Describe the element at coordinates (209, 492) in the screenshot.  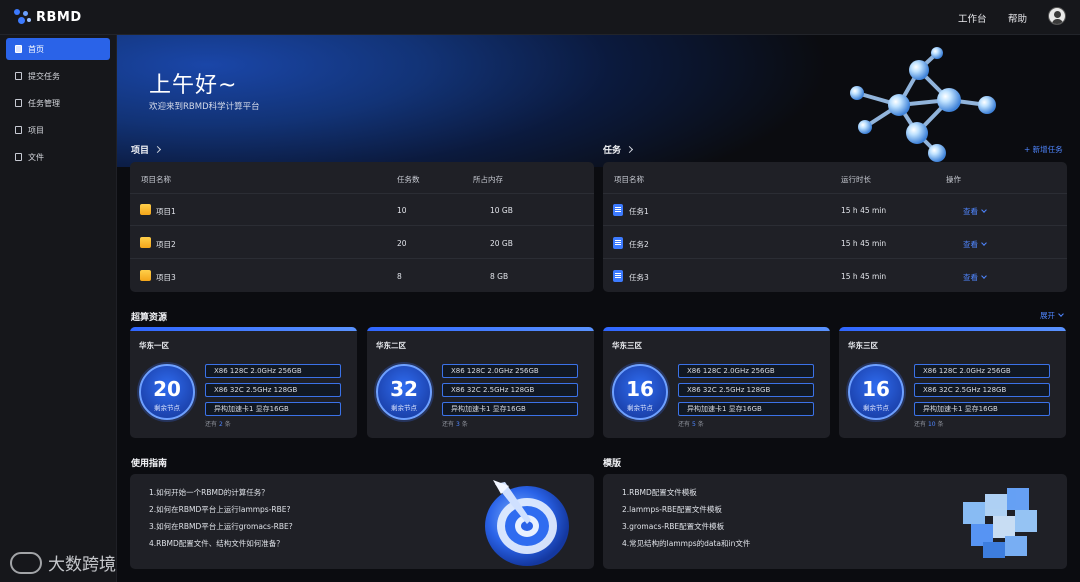
I see `guide-link: 1.如何开始一个RBMD的计算任务？` at that location.